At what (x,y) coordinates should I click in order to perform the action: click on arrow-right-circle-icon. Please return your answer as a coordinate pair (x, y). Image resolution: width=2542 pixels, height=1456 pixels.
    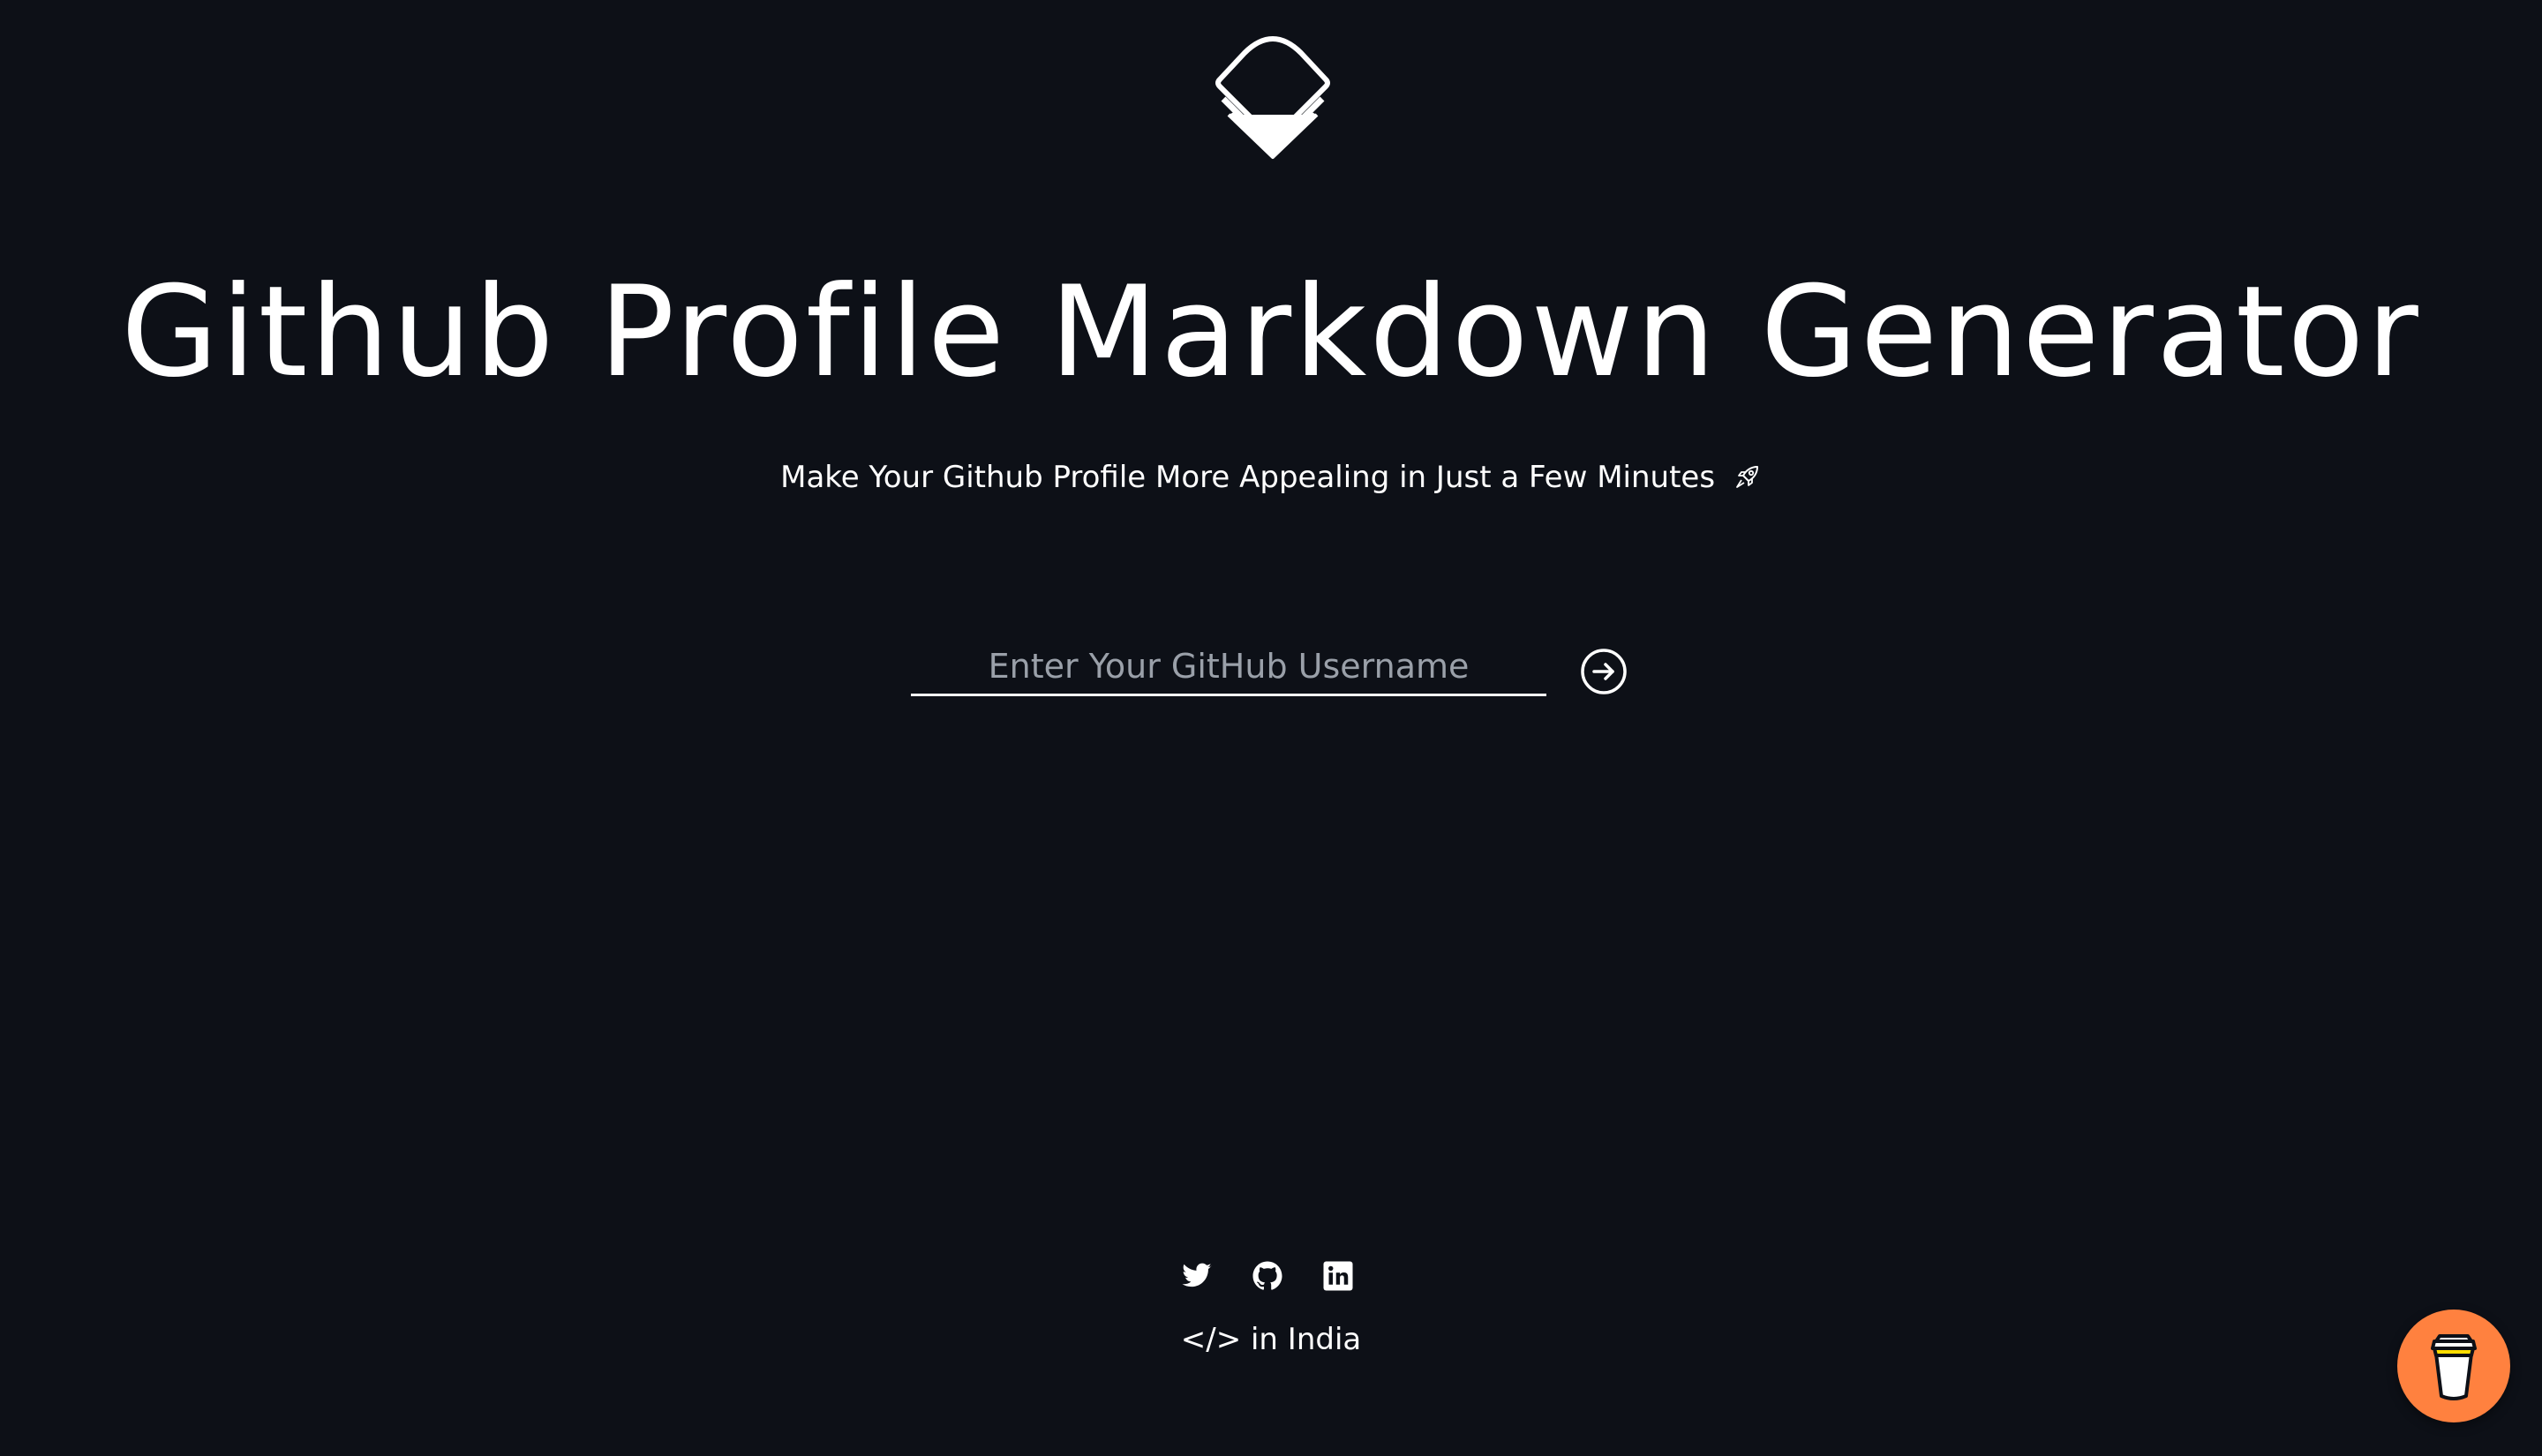
    Looking at the image, I should click on (1604, 671).